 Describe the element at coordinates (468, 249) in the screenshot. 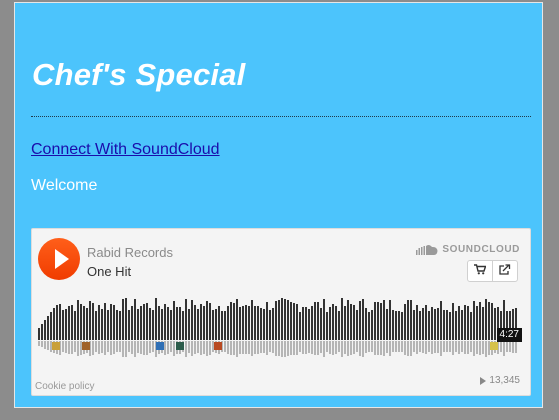

I see `soundcloud-brand: SOUNDCLOUD` at that location.